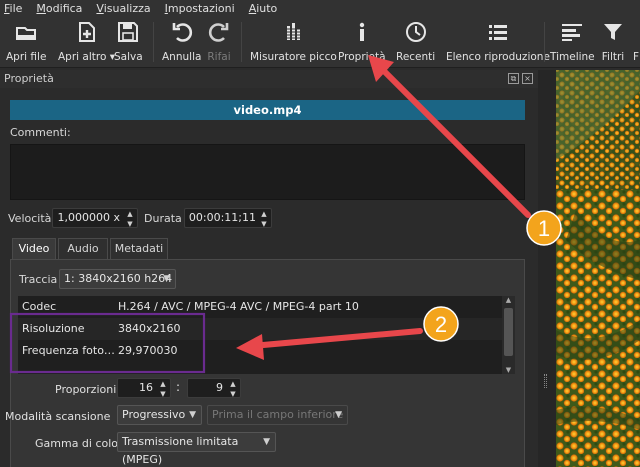 Image resolution: width=640 pixels, height=467 pixels. What do you see at coordinates (545, 381) in the screenshot?
I see `splitter-grip-icon` at bounding box center [545, 381].